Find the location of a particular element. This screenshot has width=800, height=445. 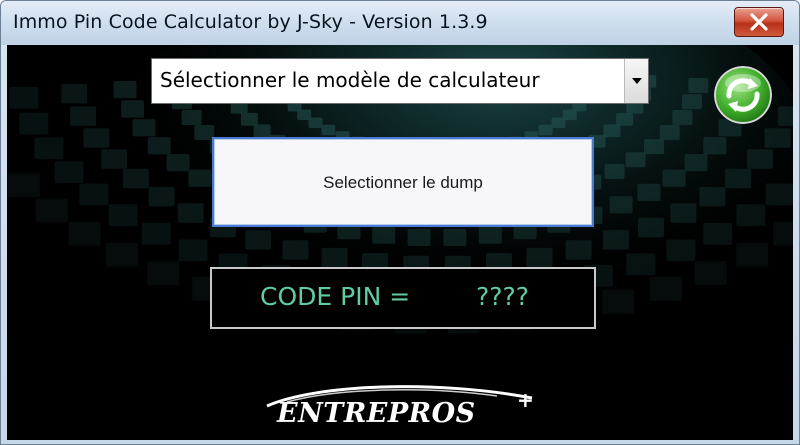

select-dump-label: Selectionner le dump is located at coordinates (403, 182).